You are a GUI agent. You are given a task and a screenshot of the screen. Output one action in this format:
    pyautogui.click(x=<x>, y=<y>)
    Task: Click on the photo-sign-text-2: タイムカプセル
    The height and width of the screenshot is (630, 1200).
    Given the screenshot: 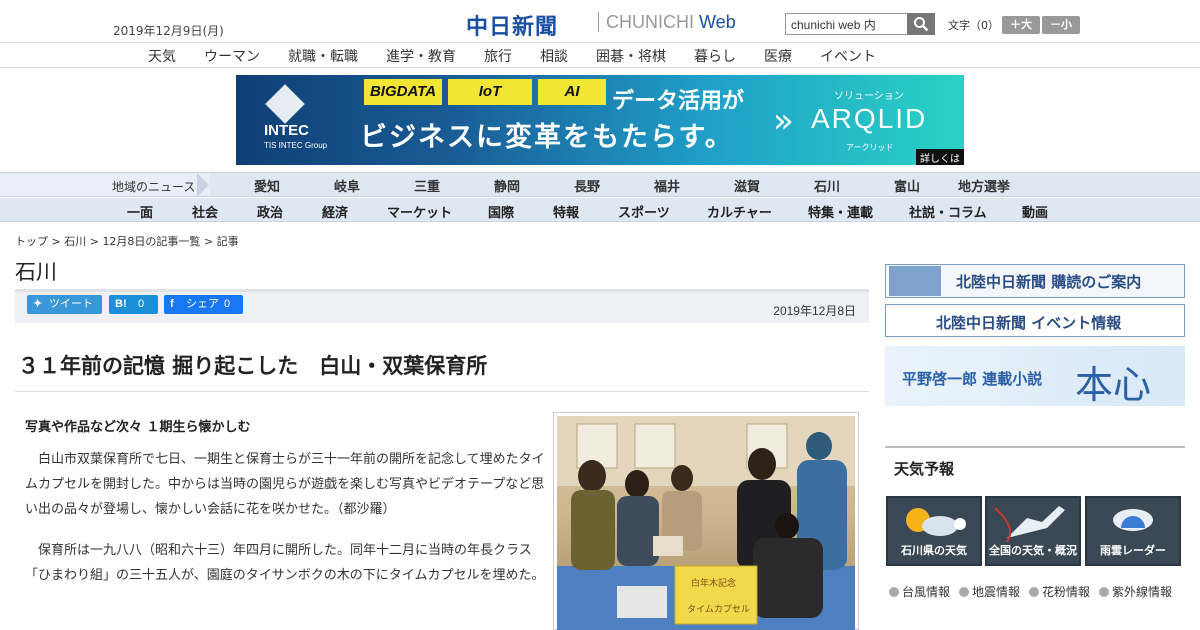 What is the action you would take?
    pyautogui.click(x=718, y=609)
    